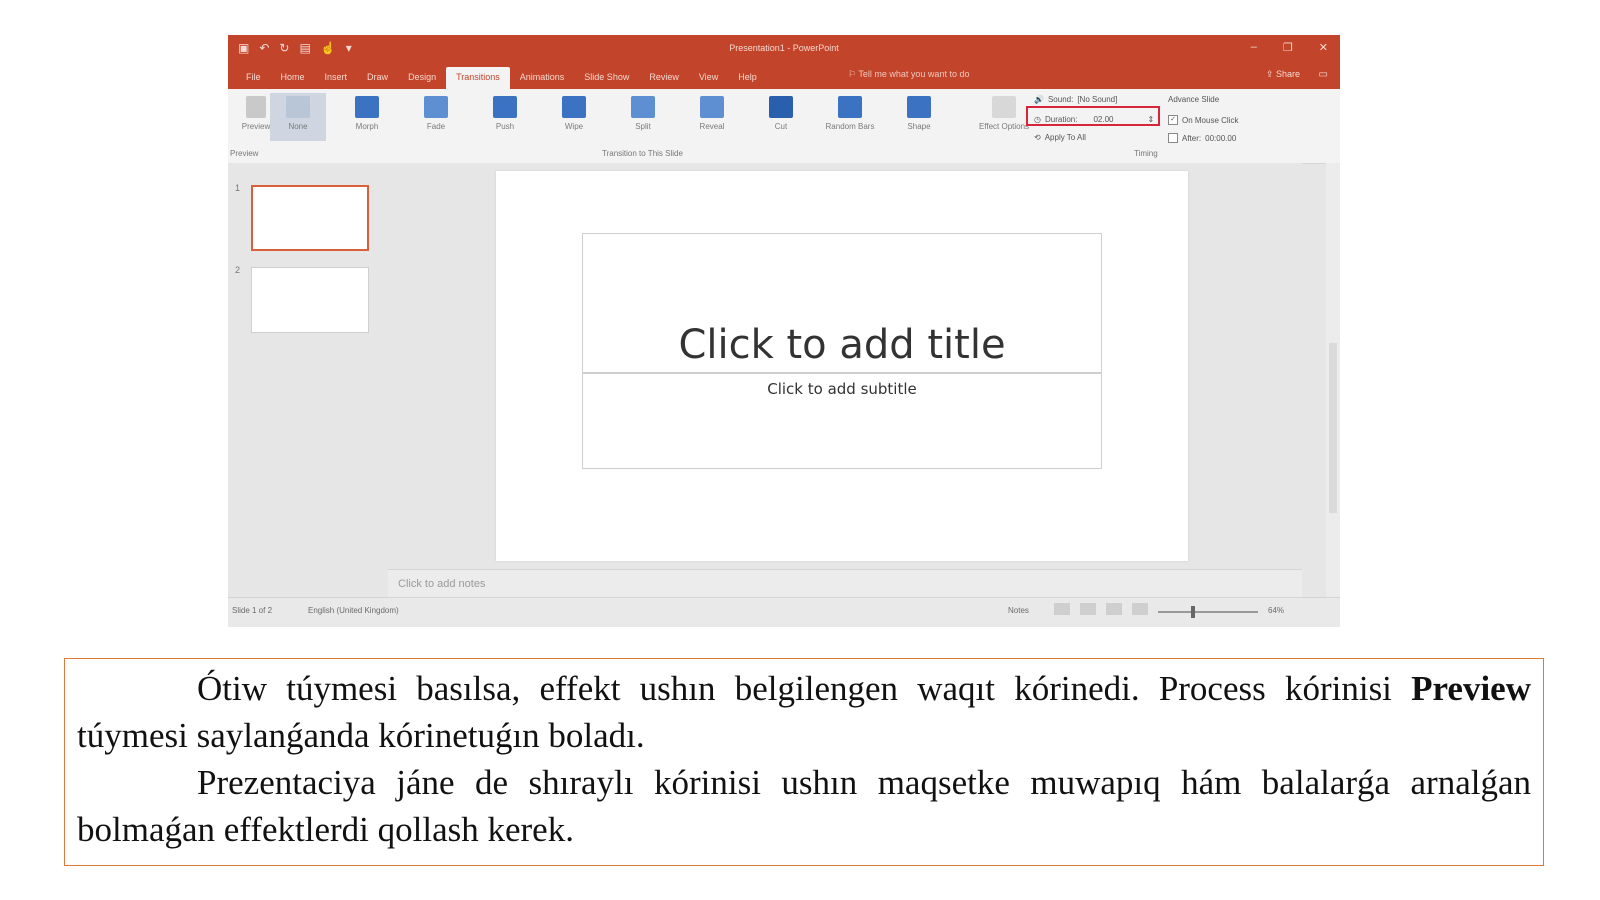 The height and width of the screenshot is (900, 1600). Describe the element at coordinates (367, 107) in the screenshot. I see `transition-morph-icon` at that location.